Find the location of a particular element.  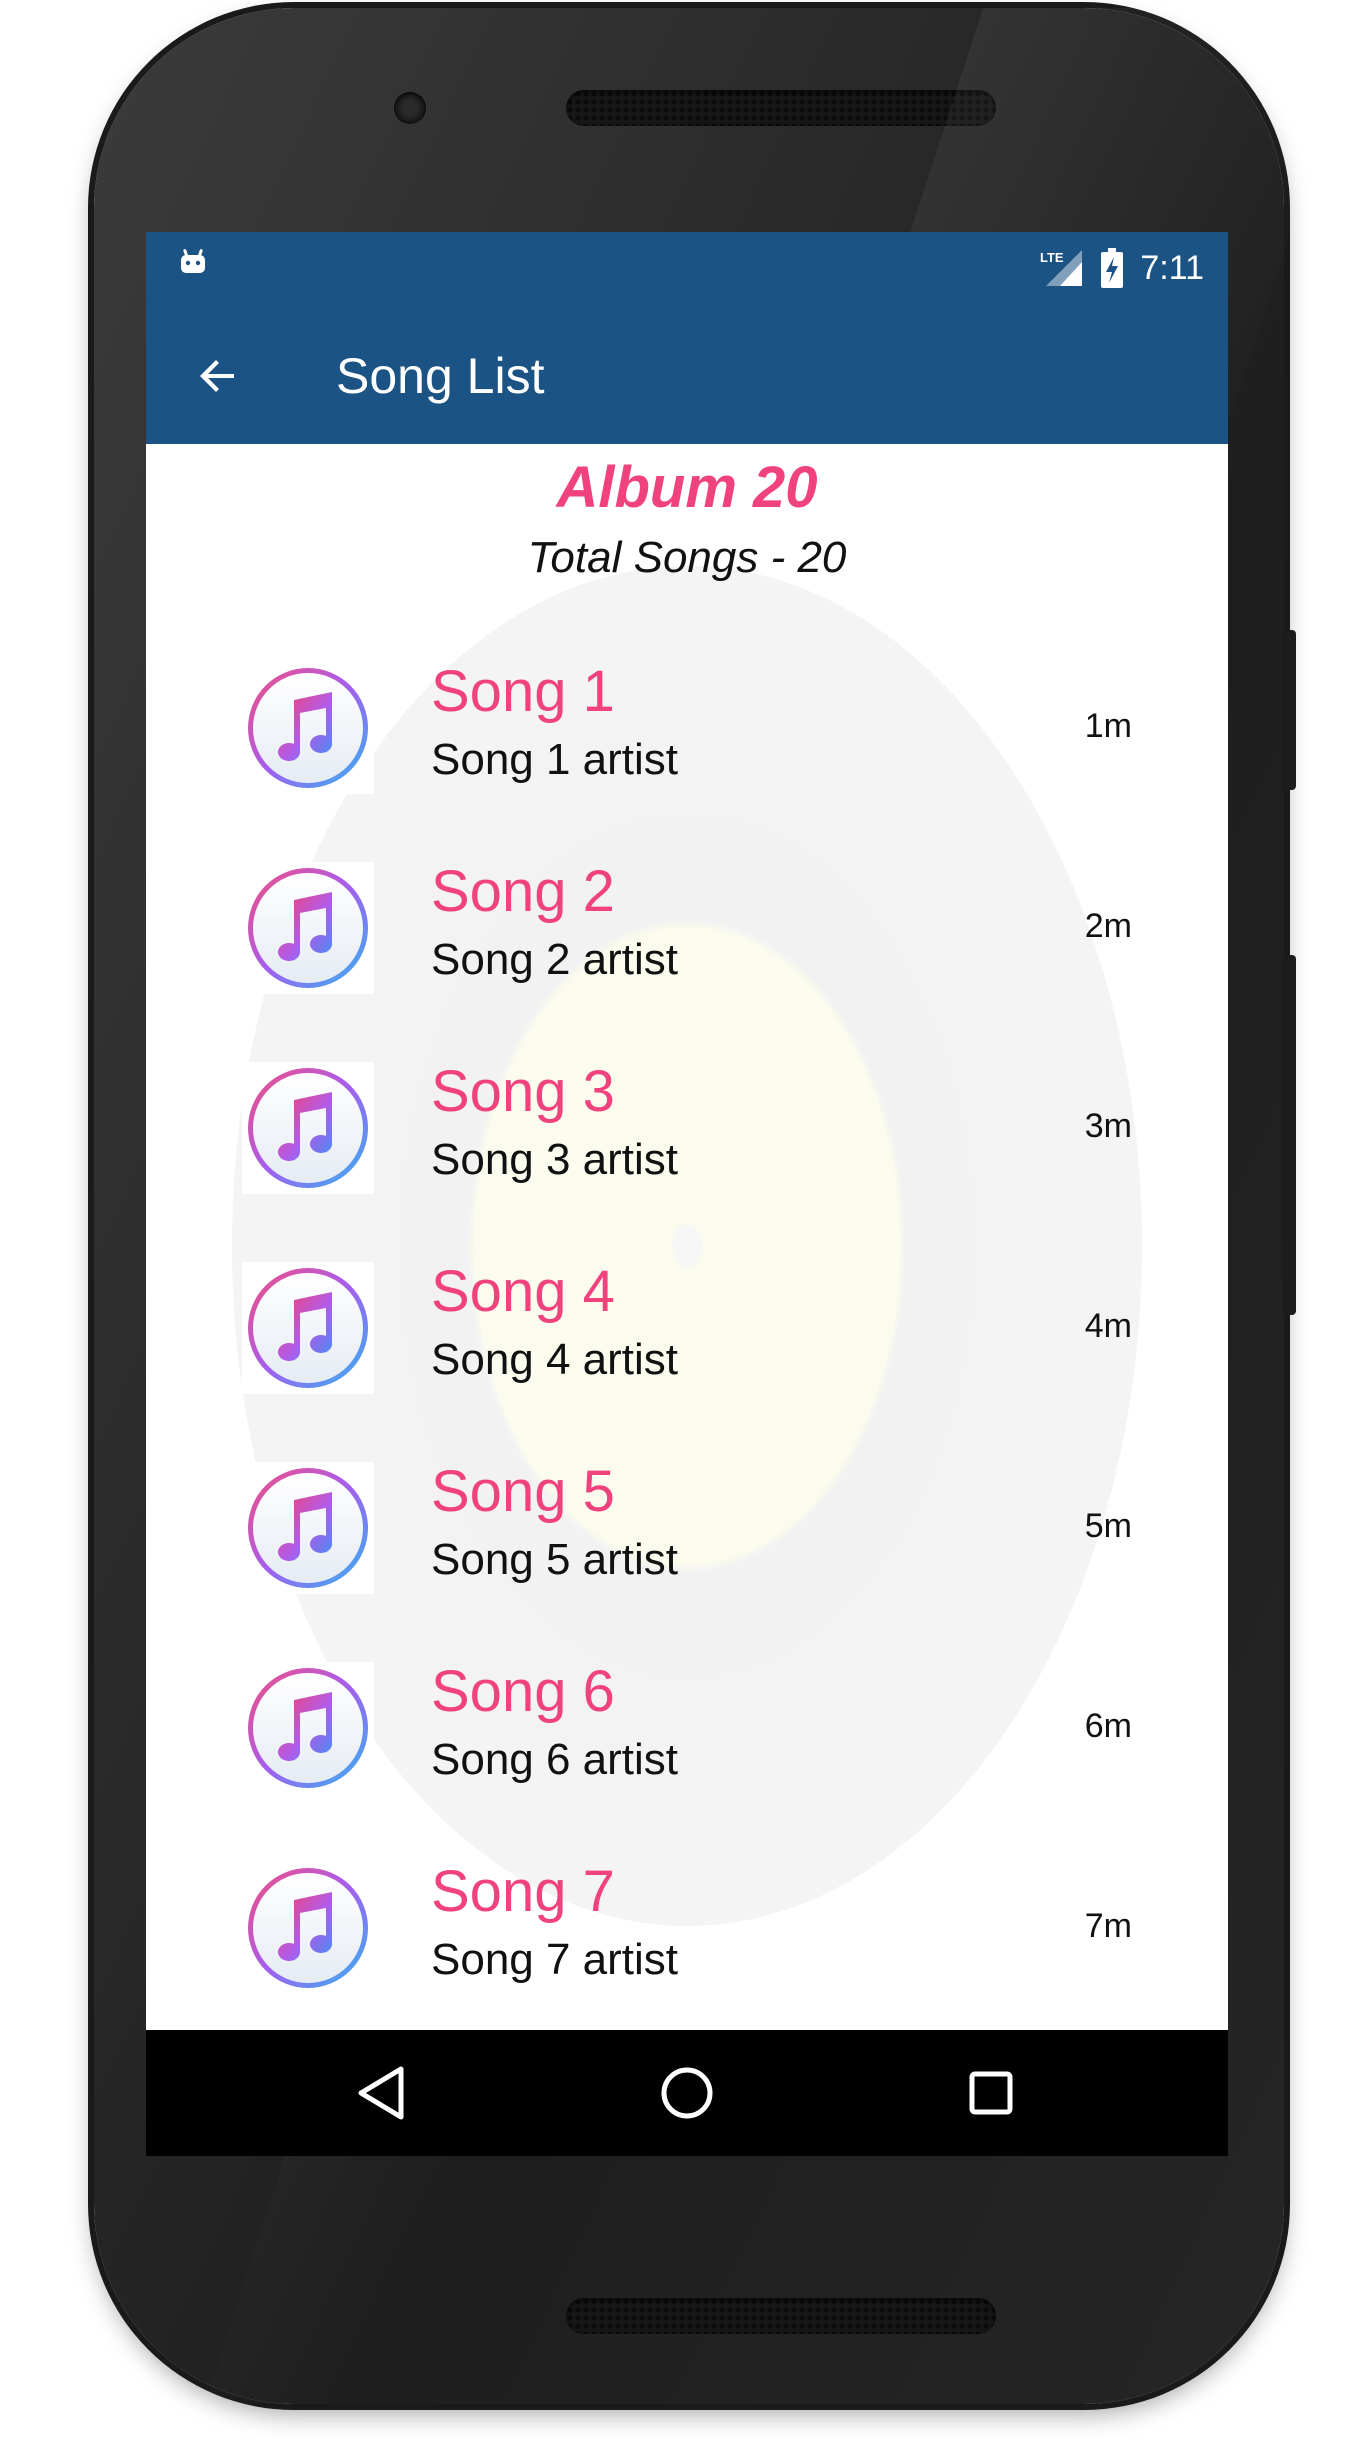

arrow-left-icon is located at coordinates (217, 376).